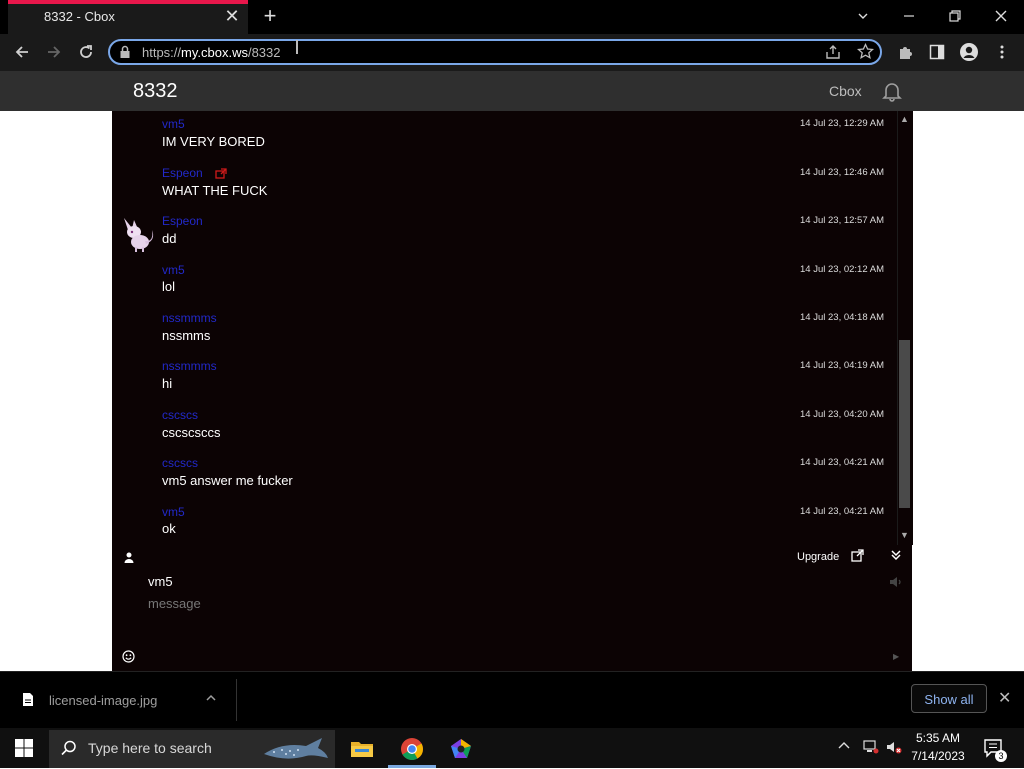 The image size is (1024, 769). I want to click on url-scheme: https://, so click(162, 52).